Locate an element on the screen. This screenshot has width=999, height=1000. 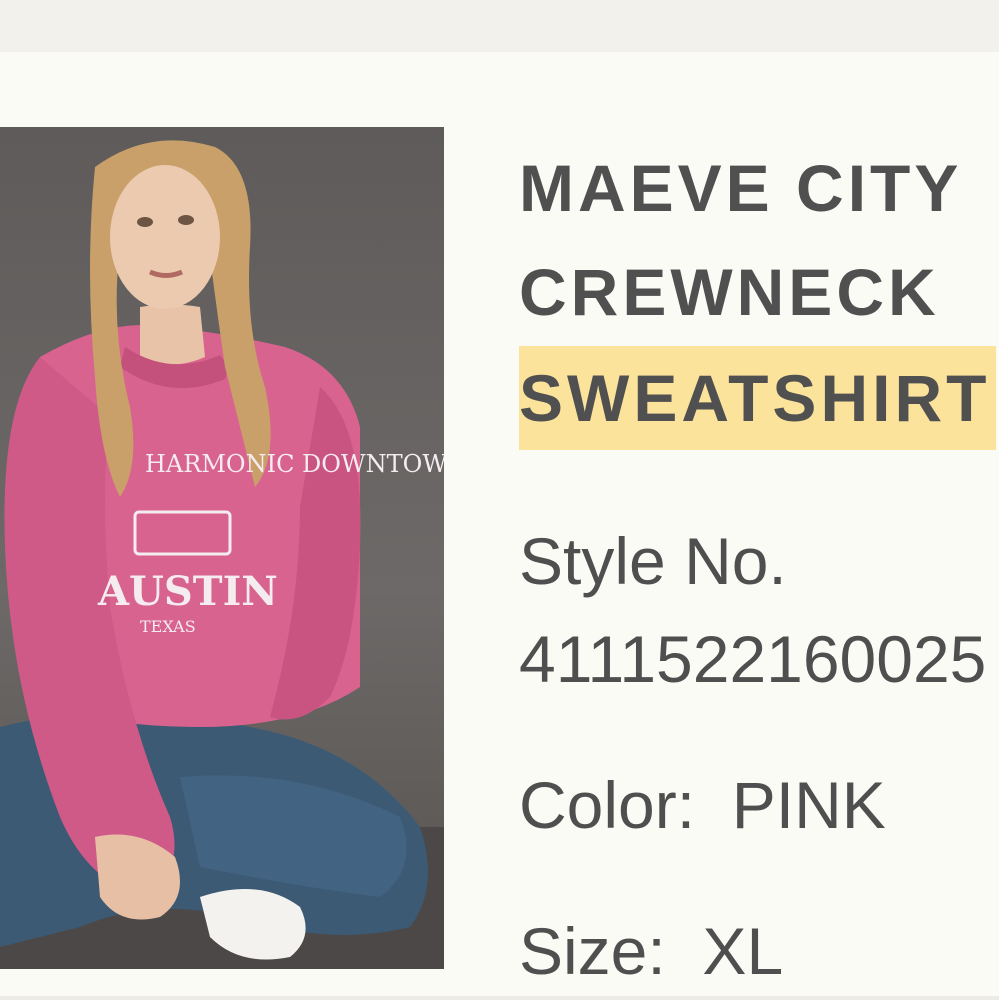
size-label: Size: is located at coordinates (592, 951).